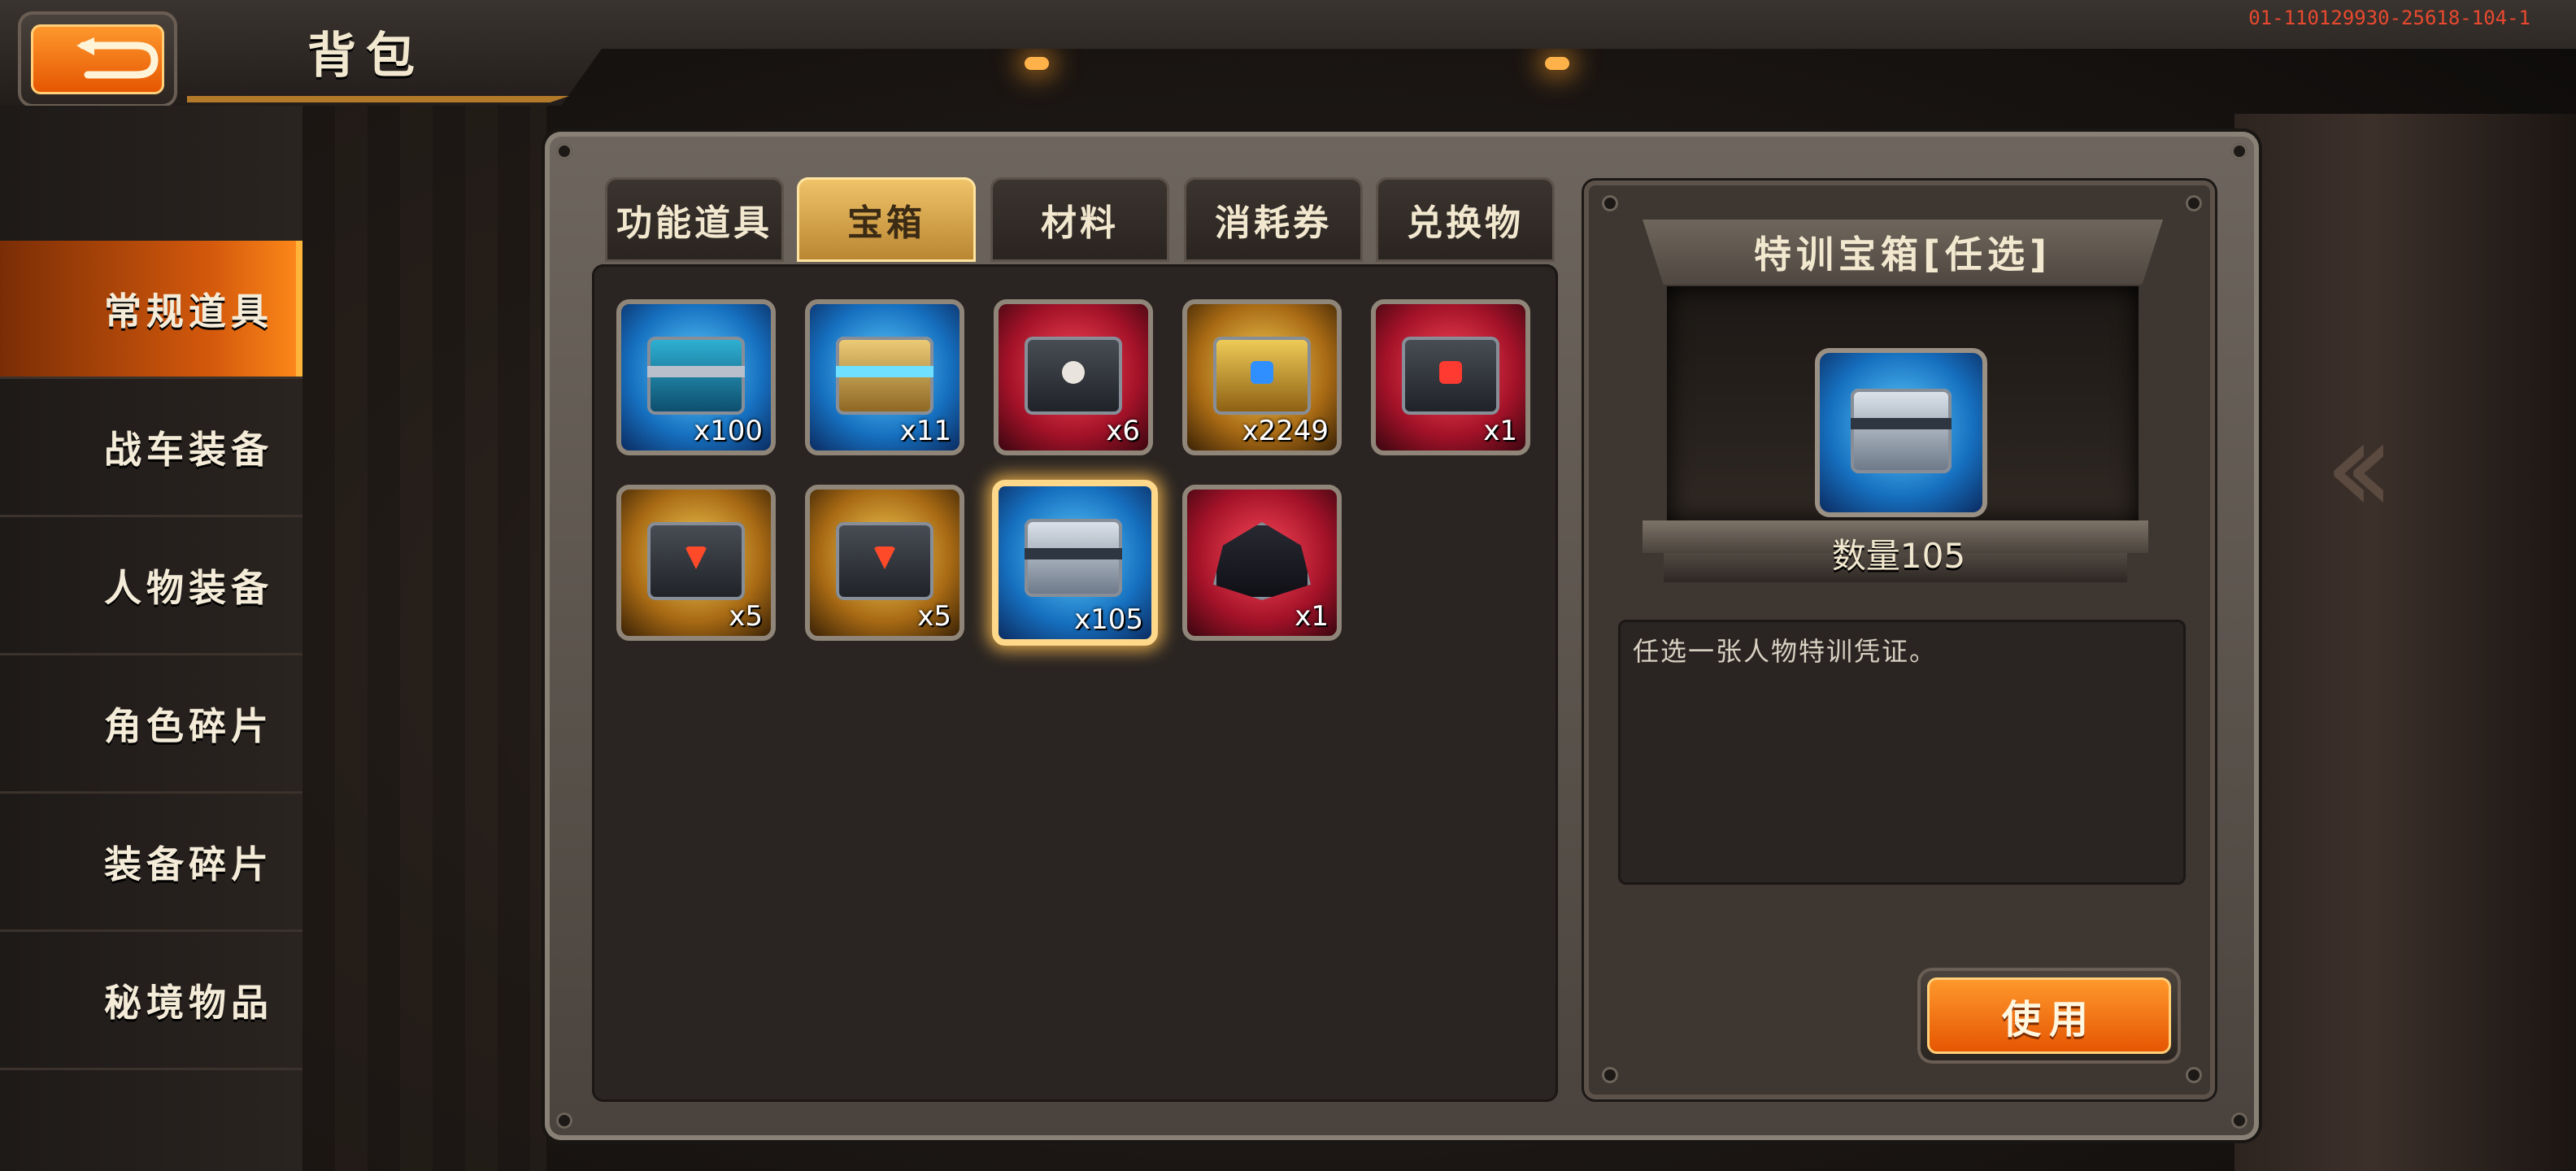 The height and width of the screenshot is (1171, 2576). Describe the element at coordinates (118, 58) in the screenshot. I see `back-arrow-icon` at that location.